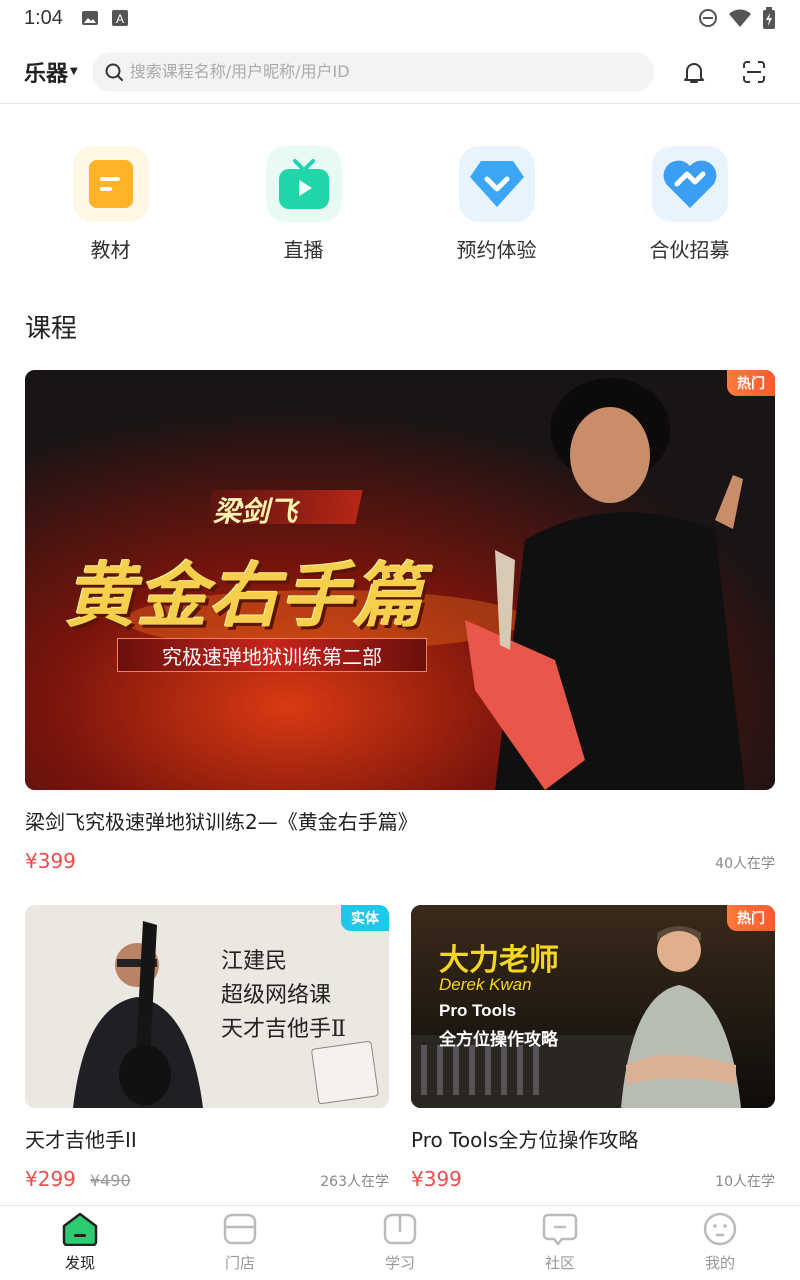  I want to click on cover-subline: 究极速弹地狱训练第二部, so click(272, 657).